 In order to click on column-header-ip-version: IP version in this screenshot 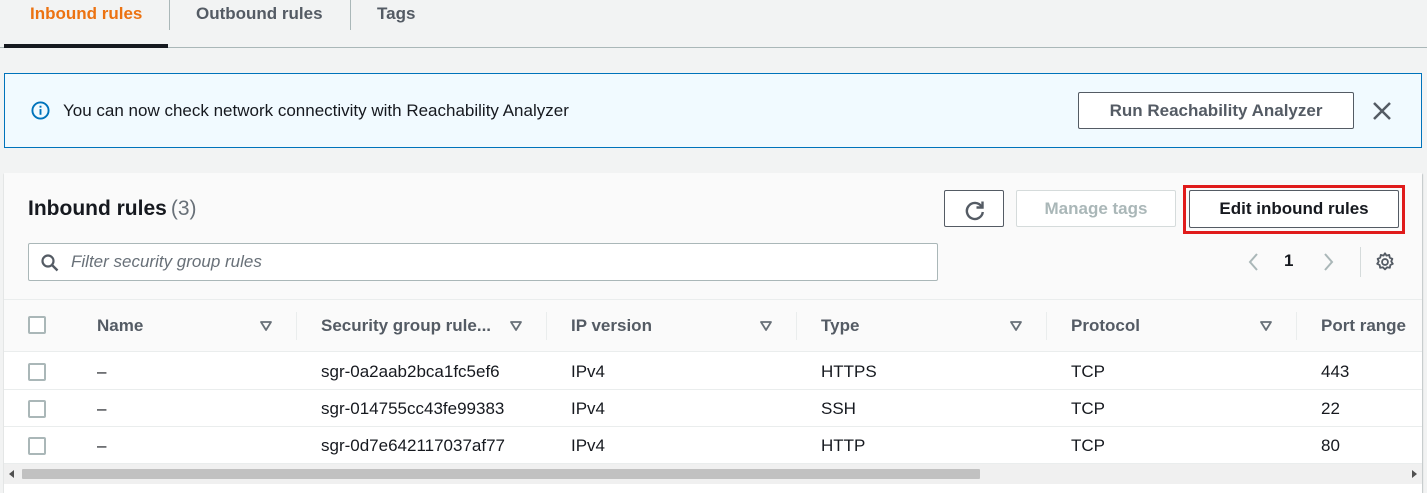, I will do `click(611, 326)`.